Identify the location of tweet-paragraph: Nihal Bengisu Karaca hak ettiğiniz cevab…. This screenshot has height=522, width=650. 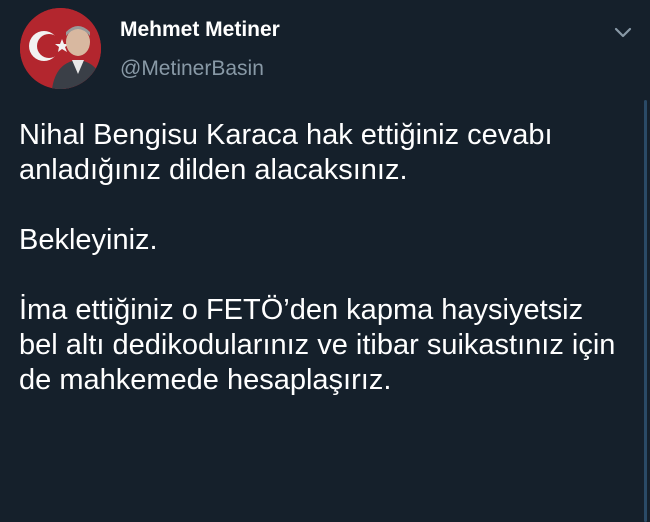
(286, 152).